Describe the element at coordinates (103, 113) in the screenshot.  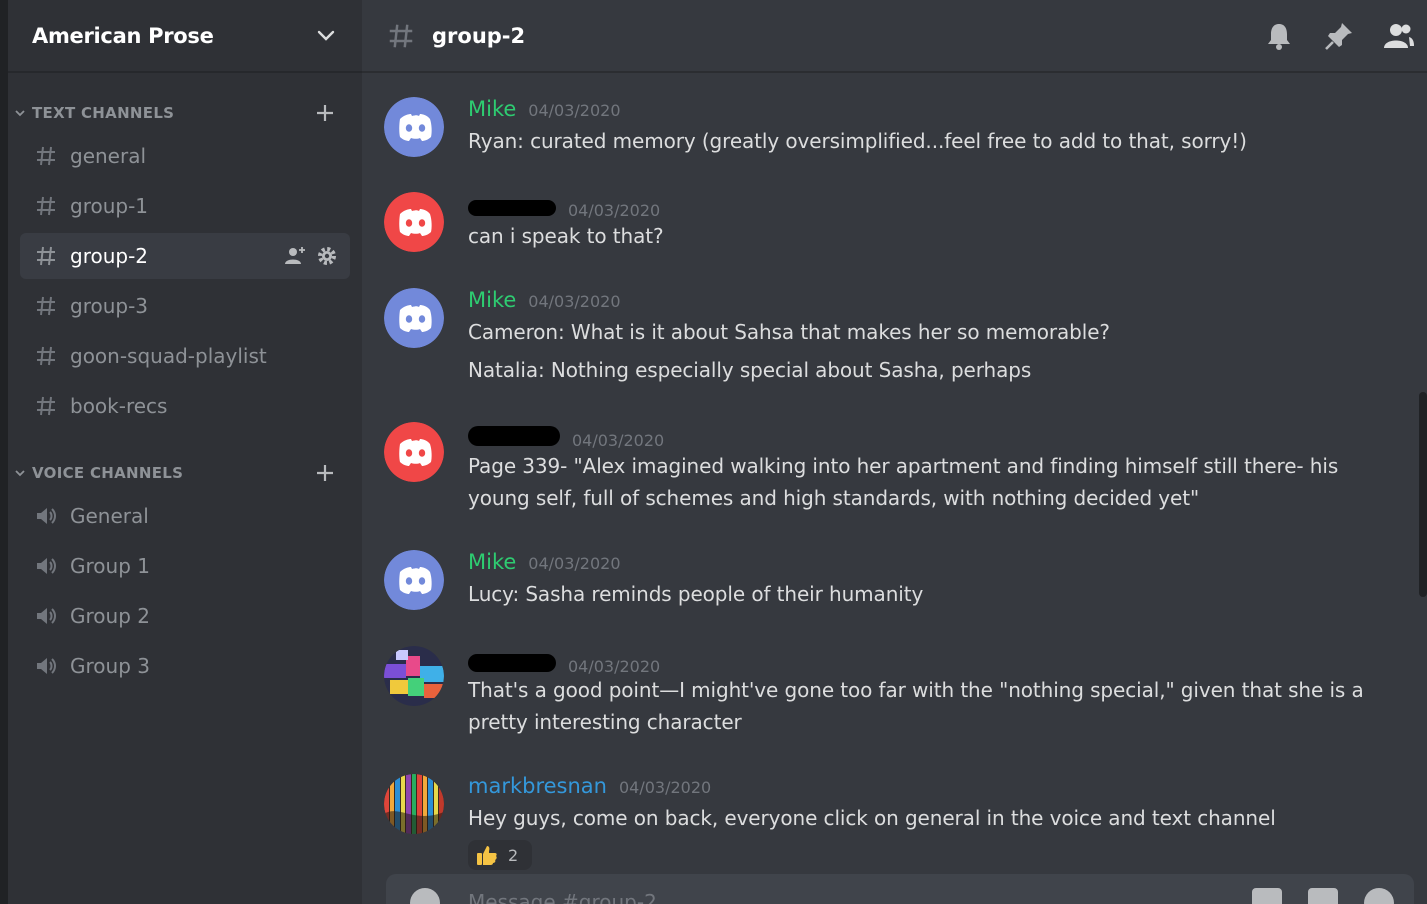
I see `category-label: TEXT CHANNELS` at that location.